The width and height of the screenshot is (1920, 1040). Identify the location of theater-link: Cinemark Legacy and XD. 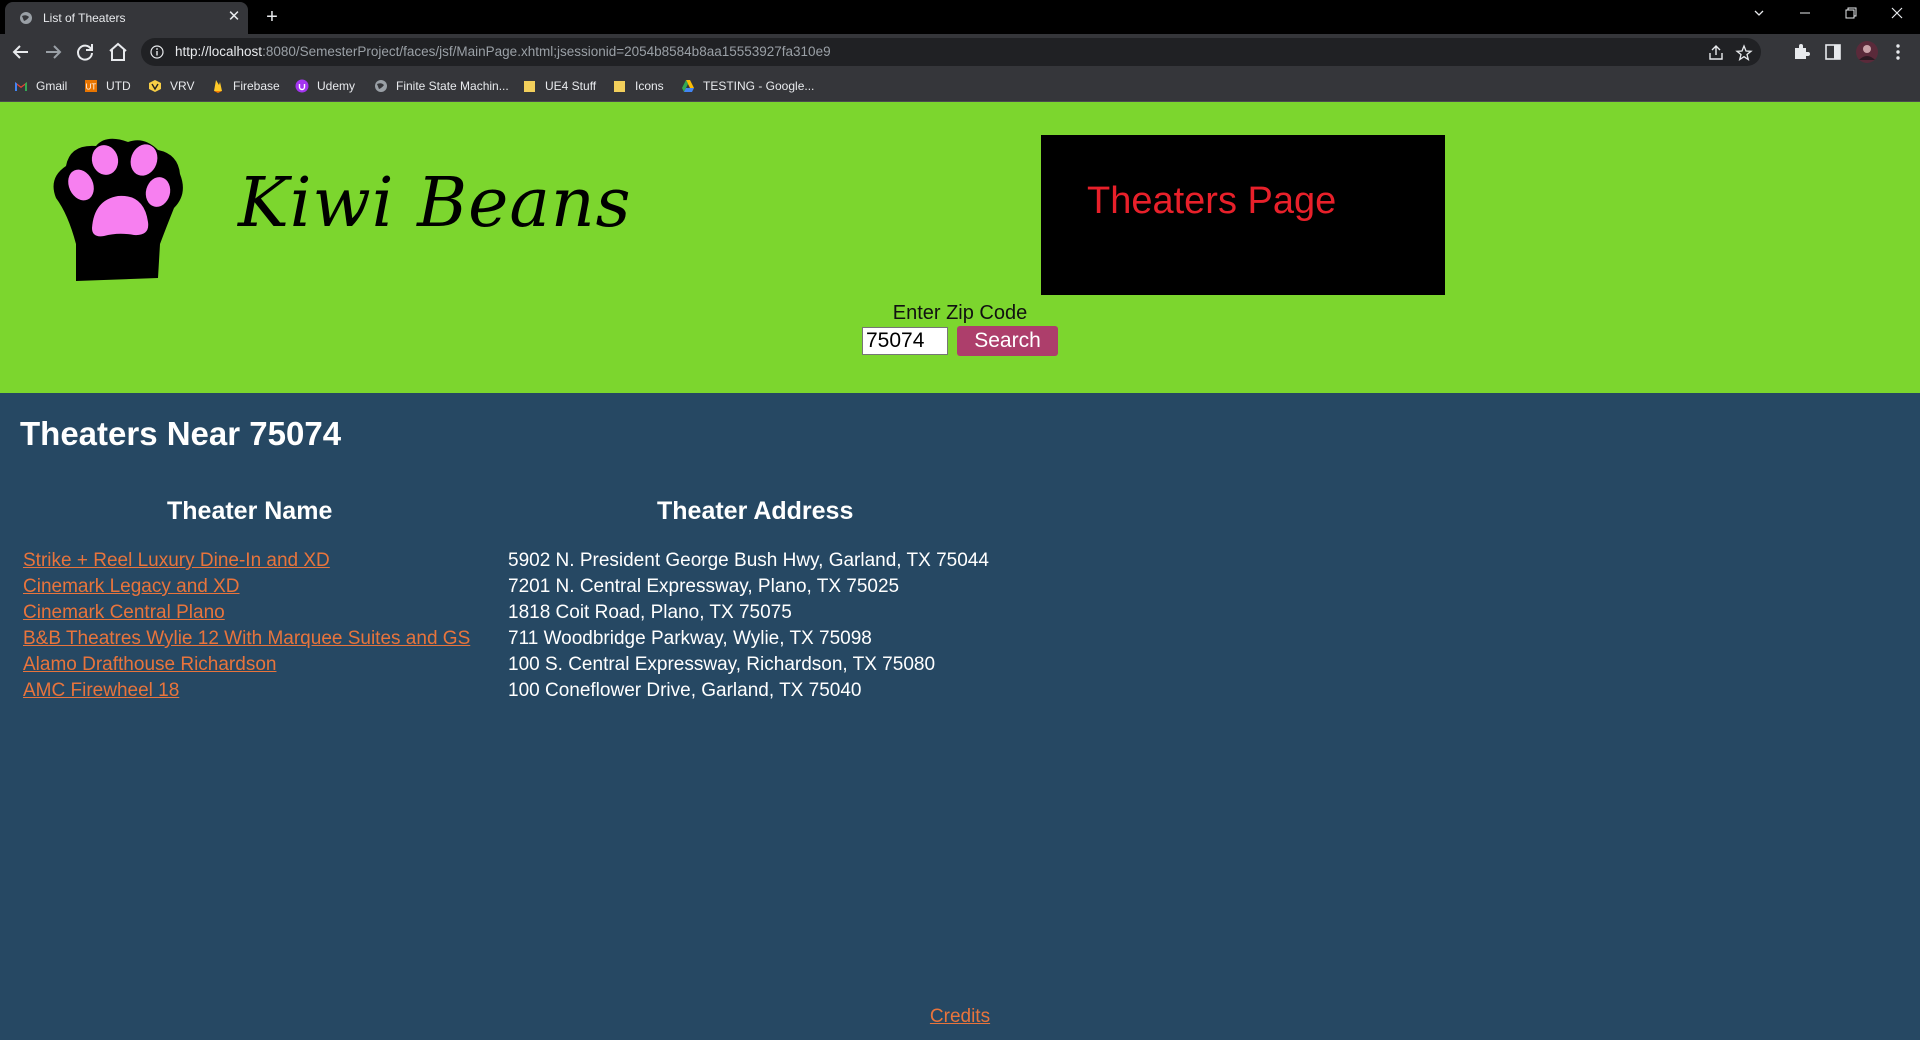
(131, 587).